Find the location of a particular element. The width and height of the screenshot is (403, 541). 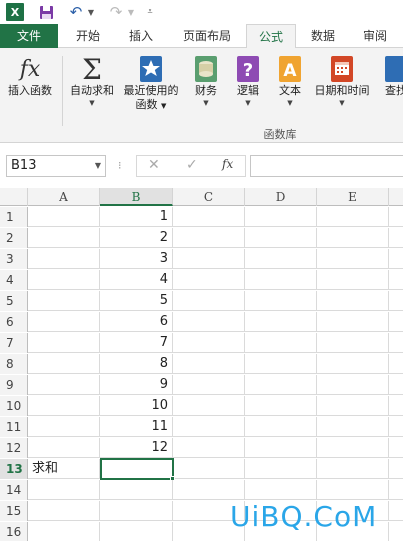

cell-c11 is located at coordinates (209, 427).